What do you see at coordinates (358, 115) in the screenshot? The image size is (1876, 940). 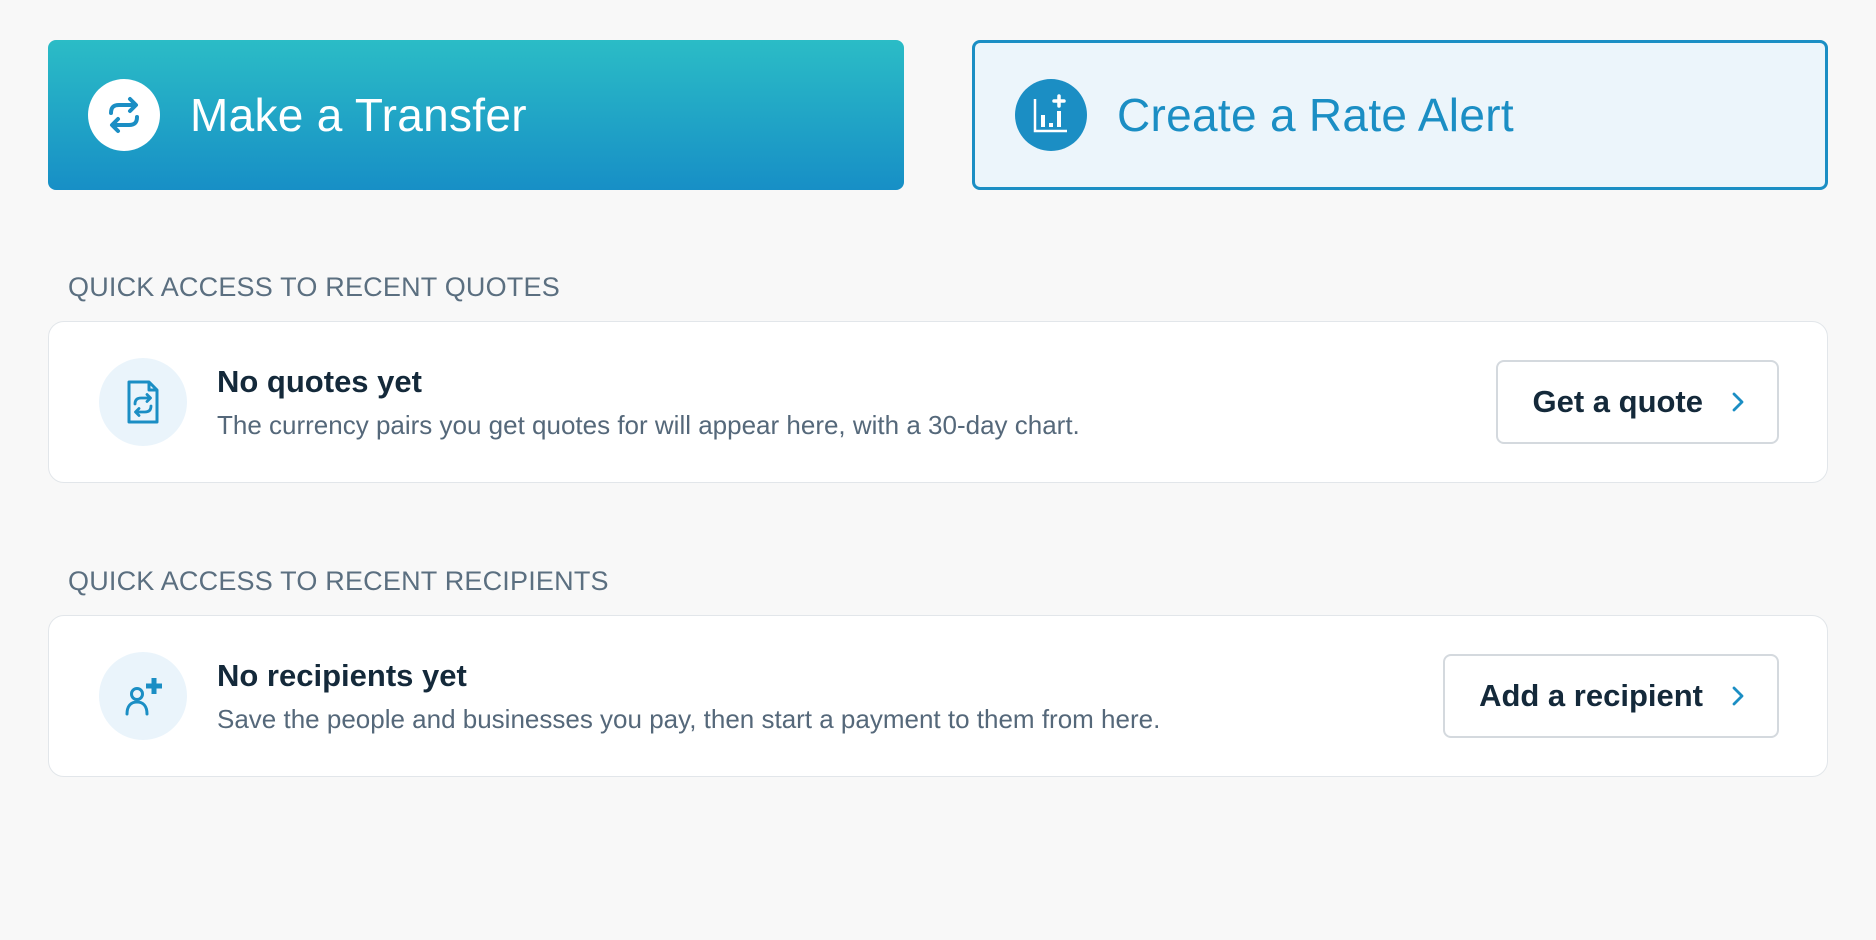 I see `make-transfer-label: Make a Transfer` at bounding box center [358, 115].